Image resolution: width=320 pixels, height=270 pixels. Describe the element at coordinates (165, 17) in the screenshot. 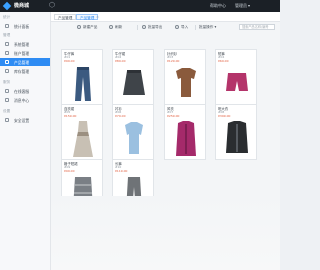

I see `tab-bar: 产品管理 产品管理 ×` at that location.